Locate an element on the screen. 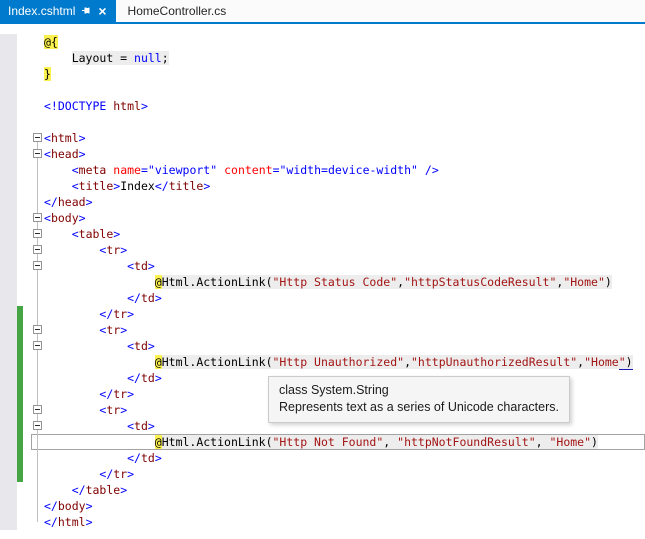 This screenshot has height=539, width=645. line-body: <body> is located at coordinates (338, 218).